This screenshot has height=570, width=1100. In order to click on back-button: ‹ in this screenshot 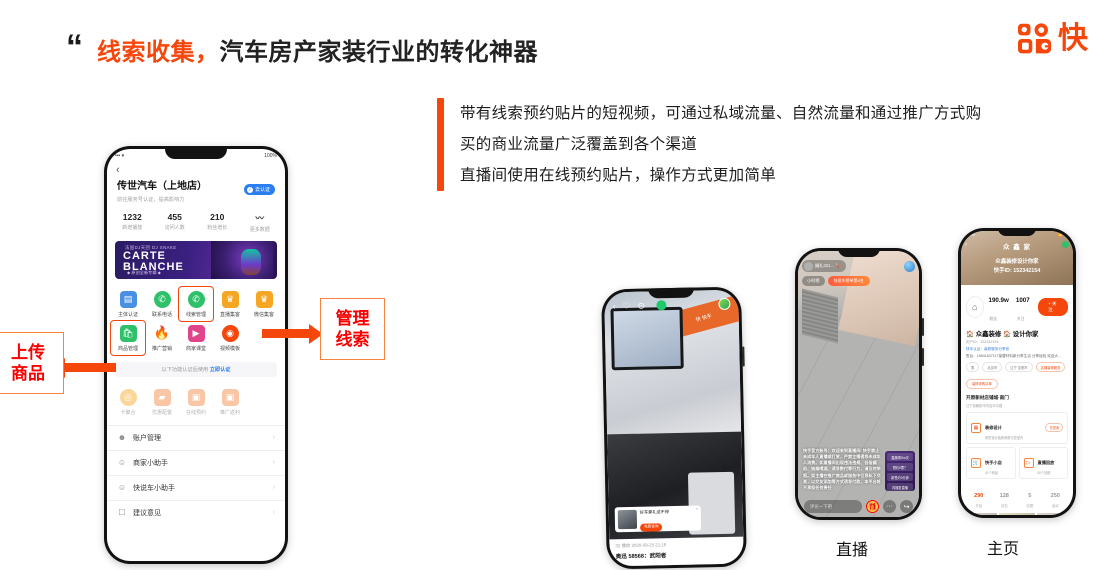, I will do `click(196, 169)`.